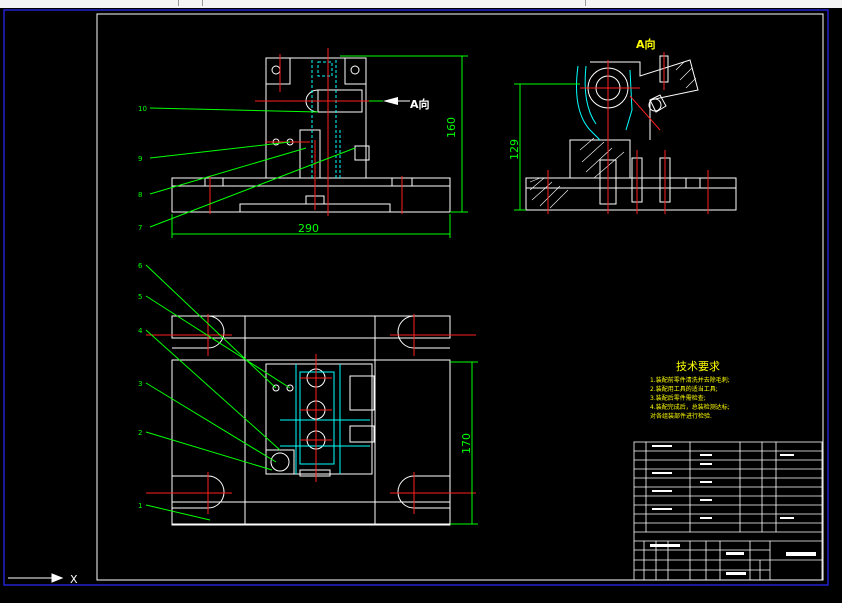 The image size is (842, 603). Describe the element at coordinates (140, 331) in the screenshot. I see `part-number: 4` at that location.